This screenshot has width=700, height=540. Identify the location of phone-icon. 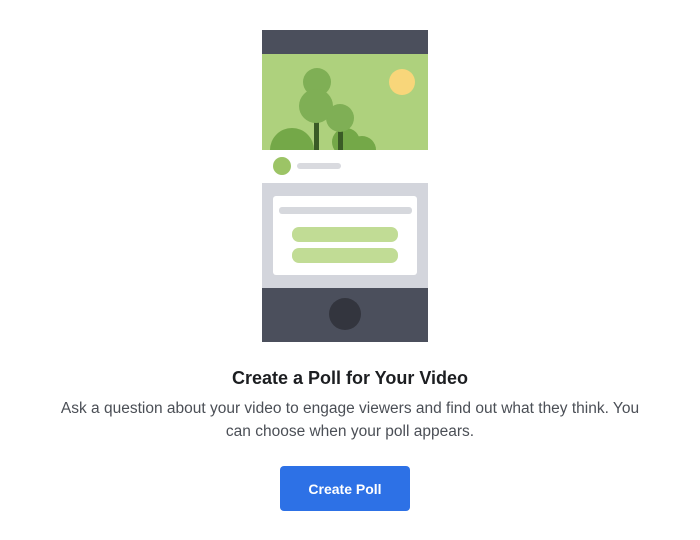
(345, 186).